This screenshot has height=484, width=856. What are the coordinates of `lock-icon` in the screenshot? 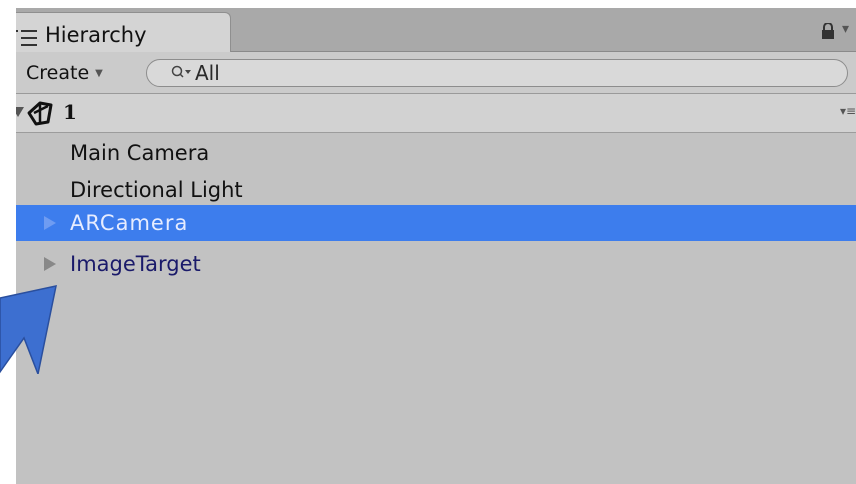 It's located at (828, 31).